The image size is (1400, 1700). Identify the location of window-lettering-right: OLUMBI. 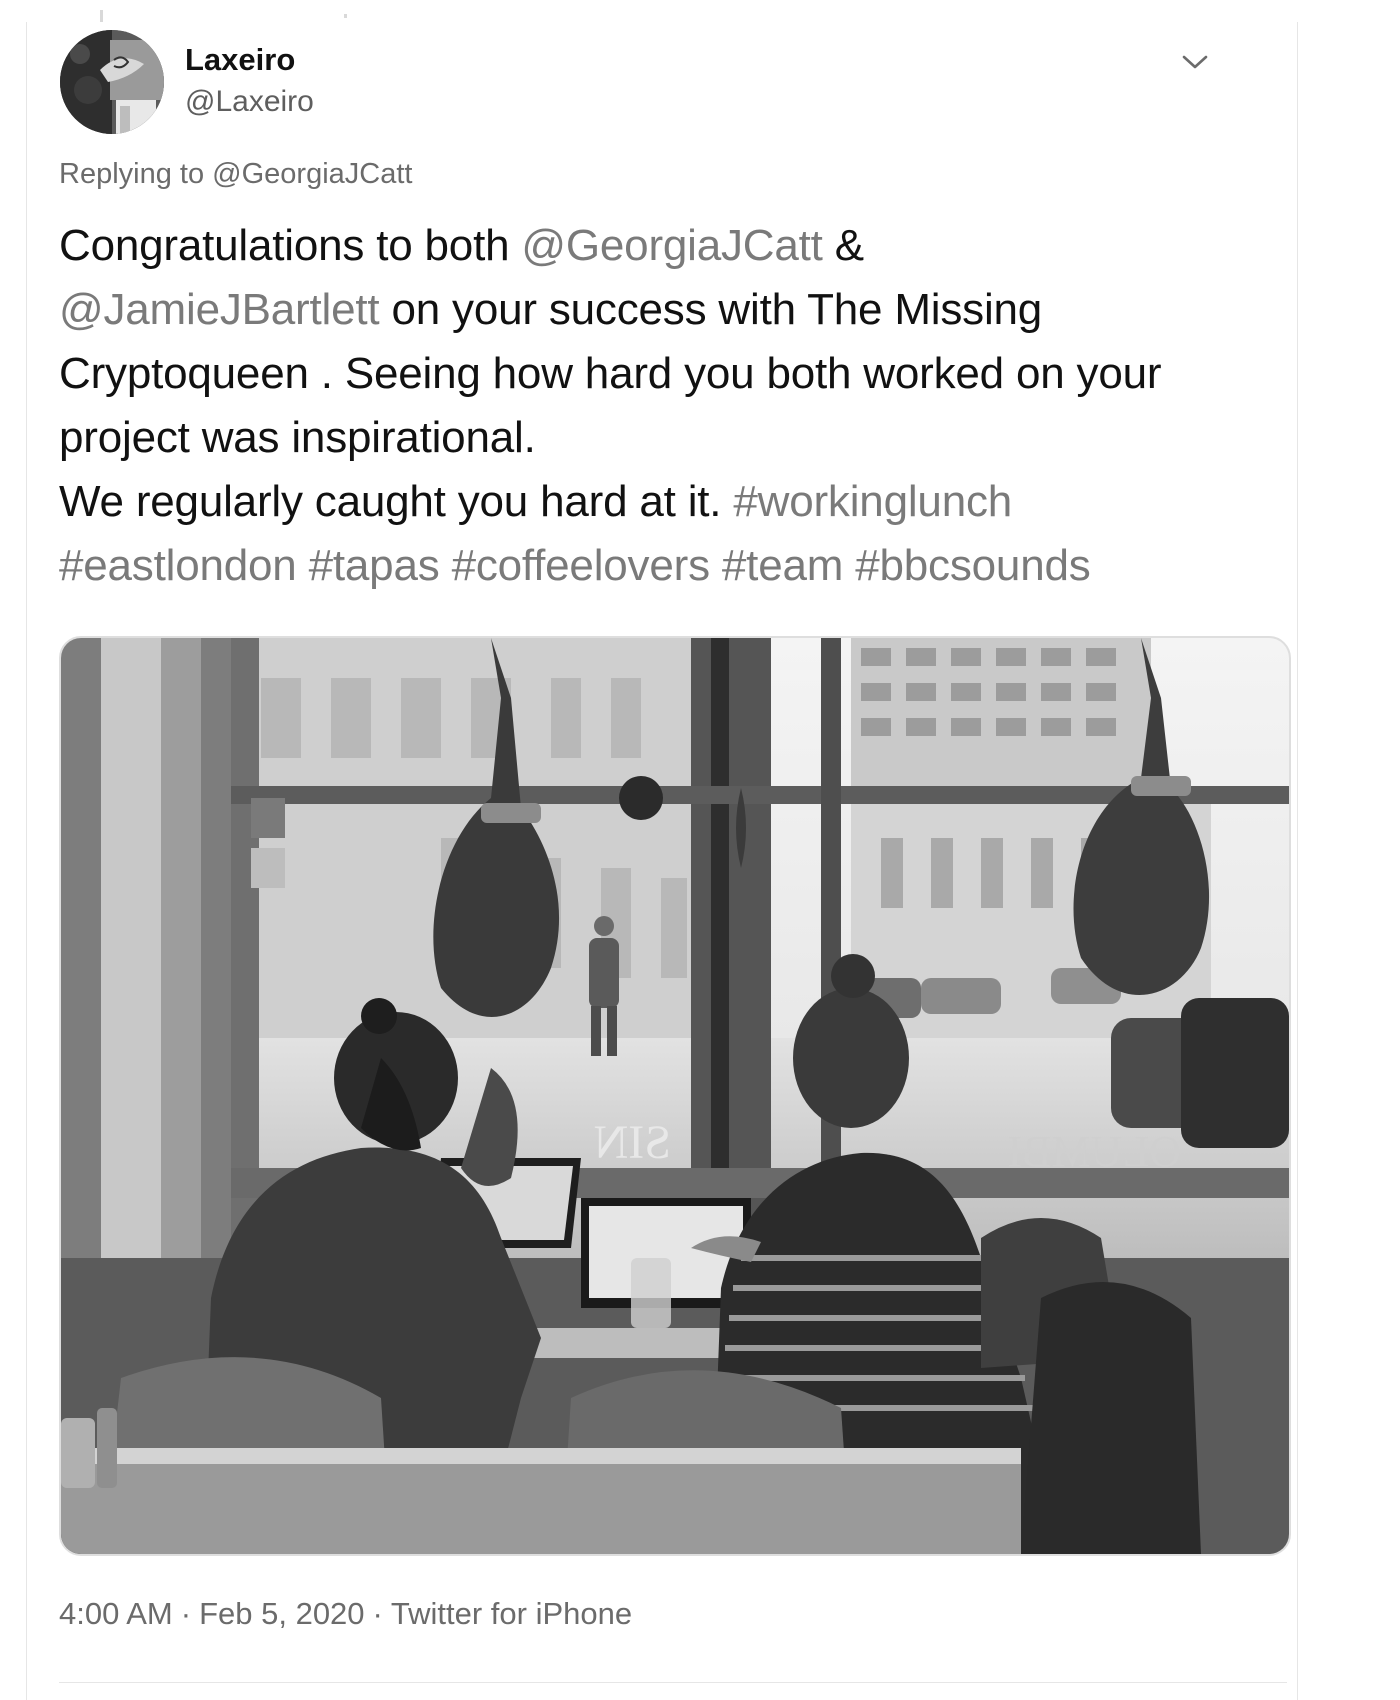
(1094, 1151).